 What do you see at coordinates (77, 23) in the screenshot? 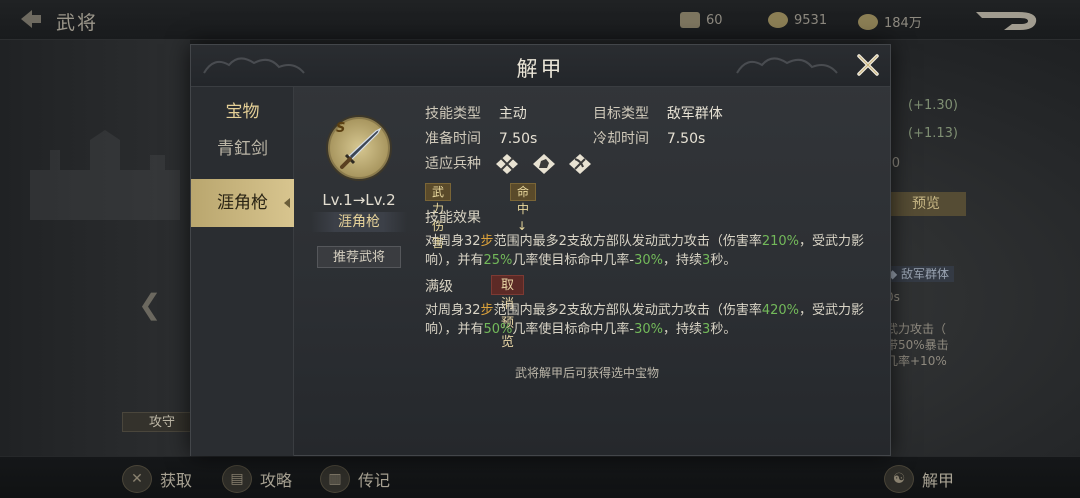
I see `page-title: 武将` at bounding box center [77, 23].